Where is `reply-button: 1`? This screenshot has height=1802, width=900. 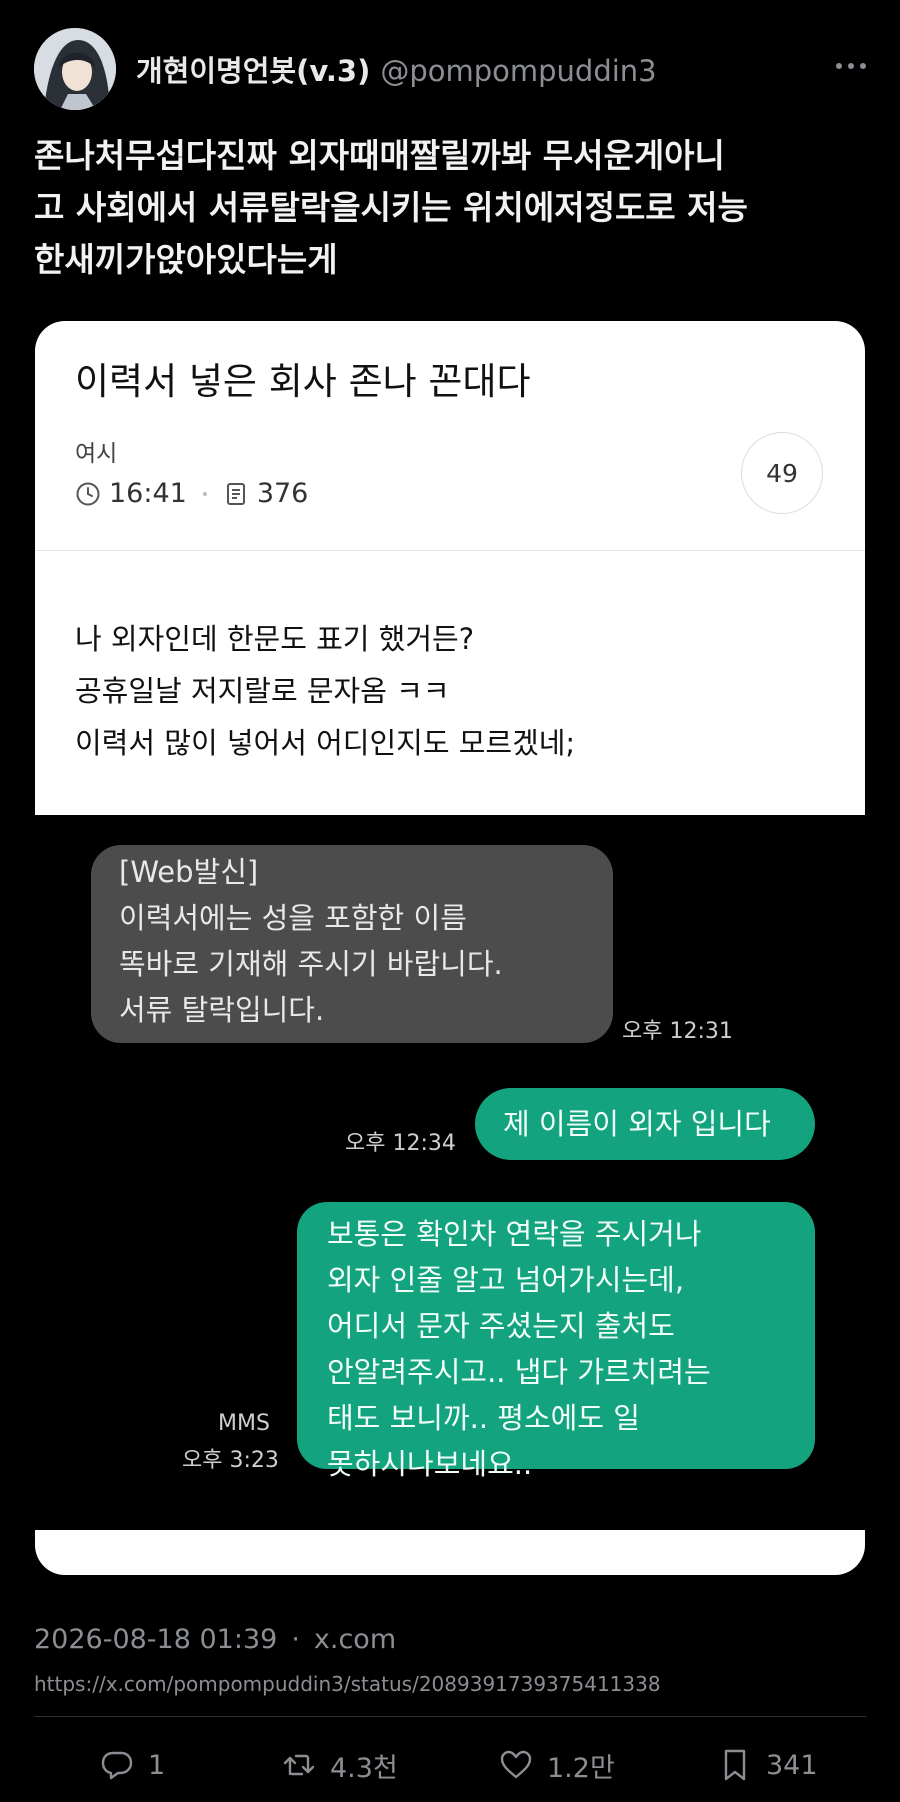 reply-button: 1 is located at coordinates (132, 1765).